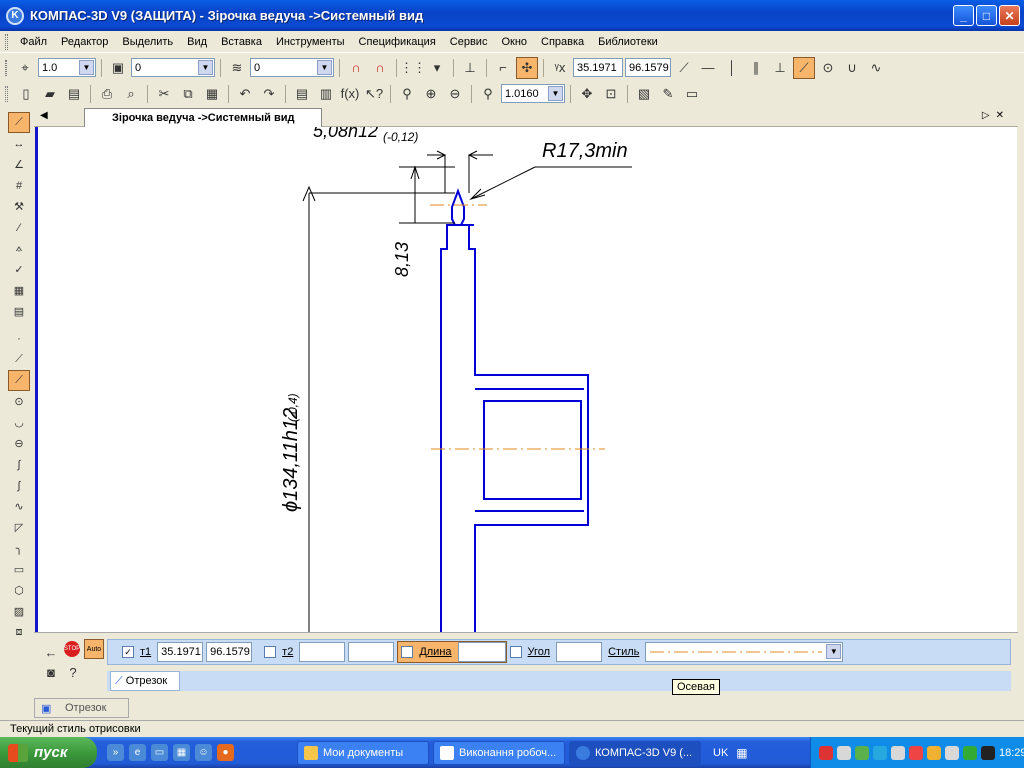 The width and height of the screenshot is (1024, 768). Describe the element at coordinates (668, 94) in the screenshot. I see `brush-icon: ✎` at that location.